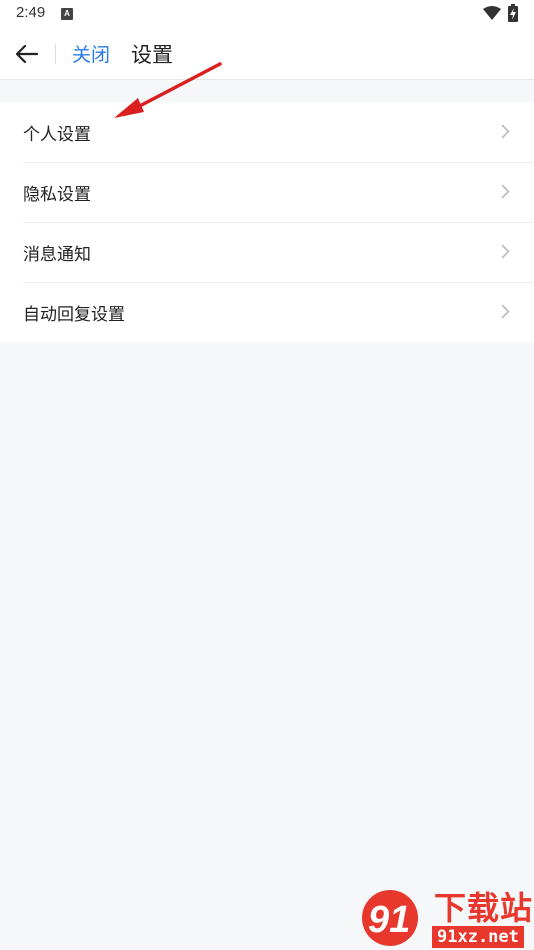 The image size is (534, 950). What do you see at coordinates (478, 937) in the screenshot?
I see `watermark-domain: 91xz.net` at bounding box center [478, 937].